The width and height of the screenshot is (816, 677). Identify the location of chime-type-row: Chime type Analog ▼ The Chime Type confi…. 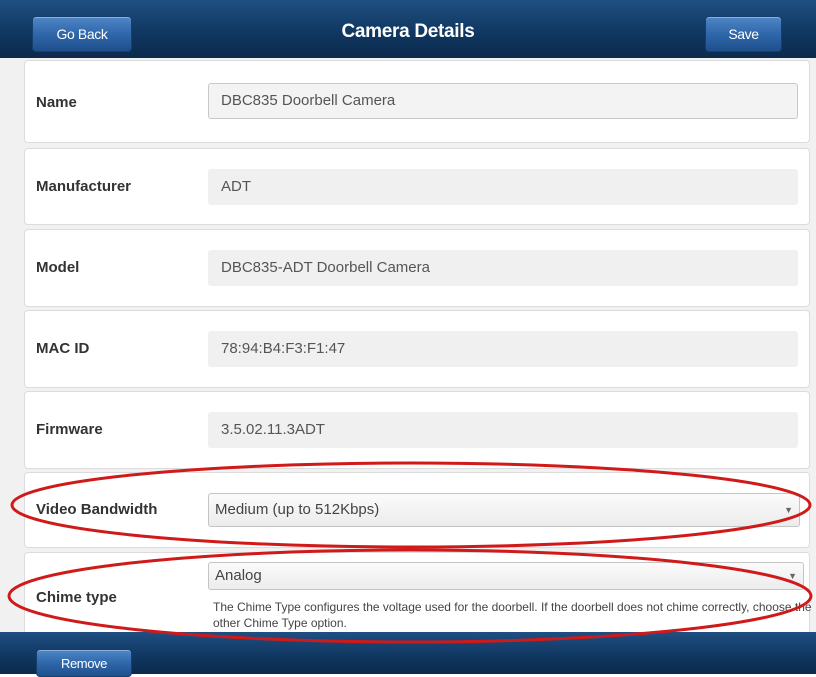
(418, 592).